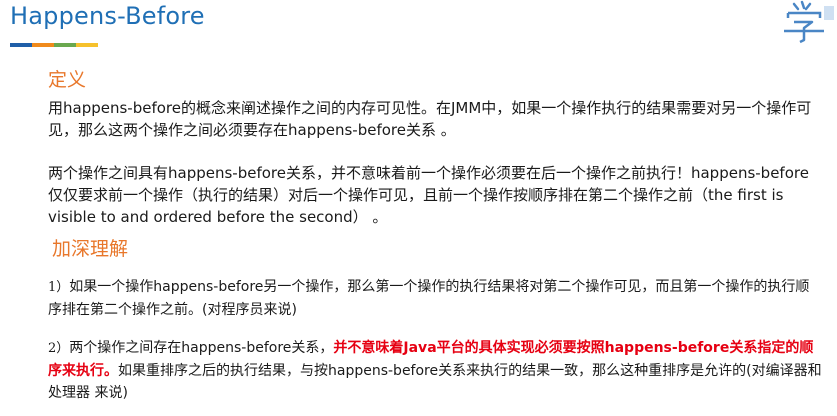  Describe the element at coordinates (59, 348) in the screenshot. I see `item-number: 2）` at that location.